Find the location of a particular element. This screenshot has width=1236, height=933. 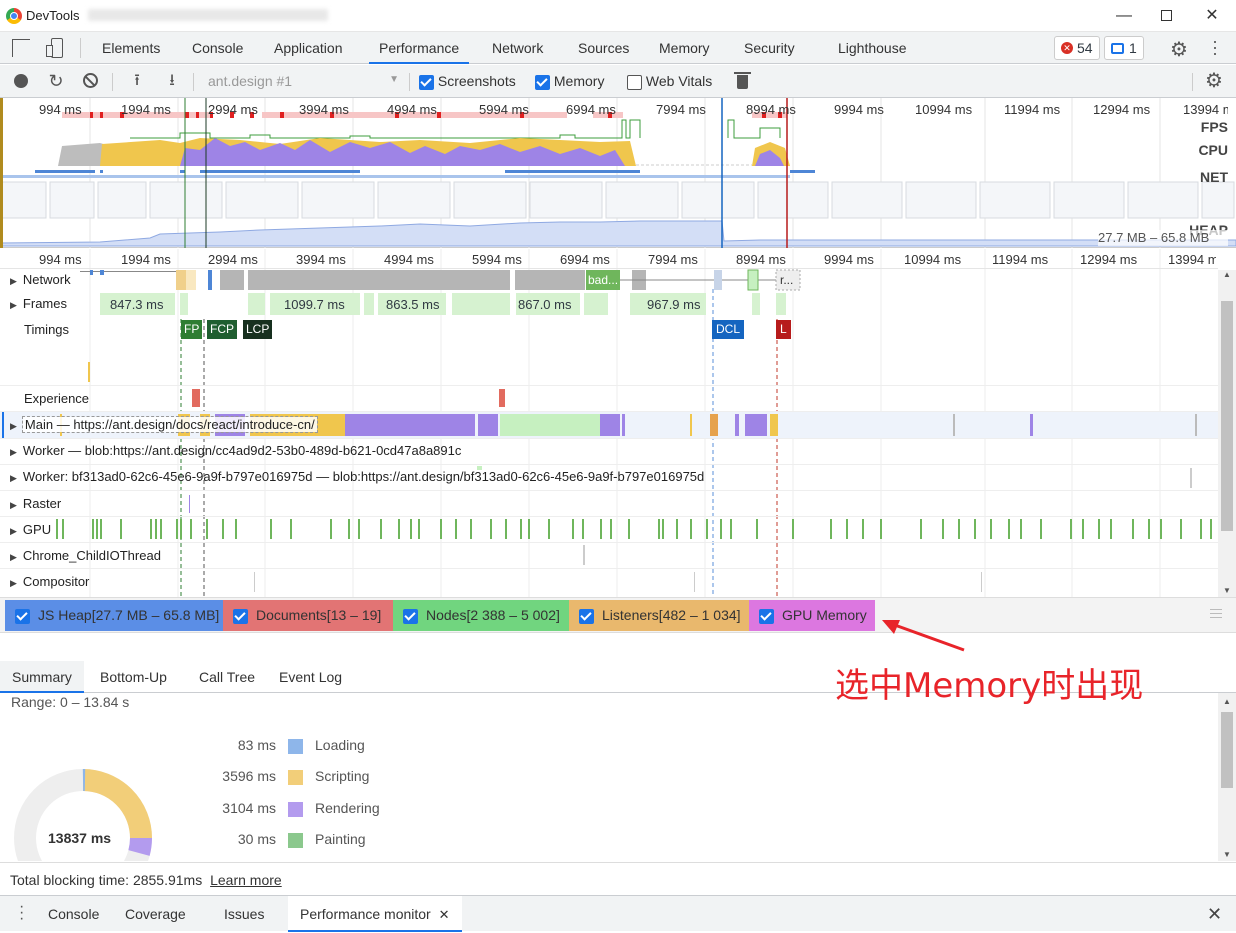

overview-tick: 4994 ms is located at coordinates (412, 109).